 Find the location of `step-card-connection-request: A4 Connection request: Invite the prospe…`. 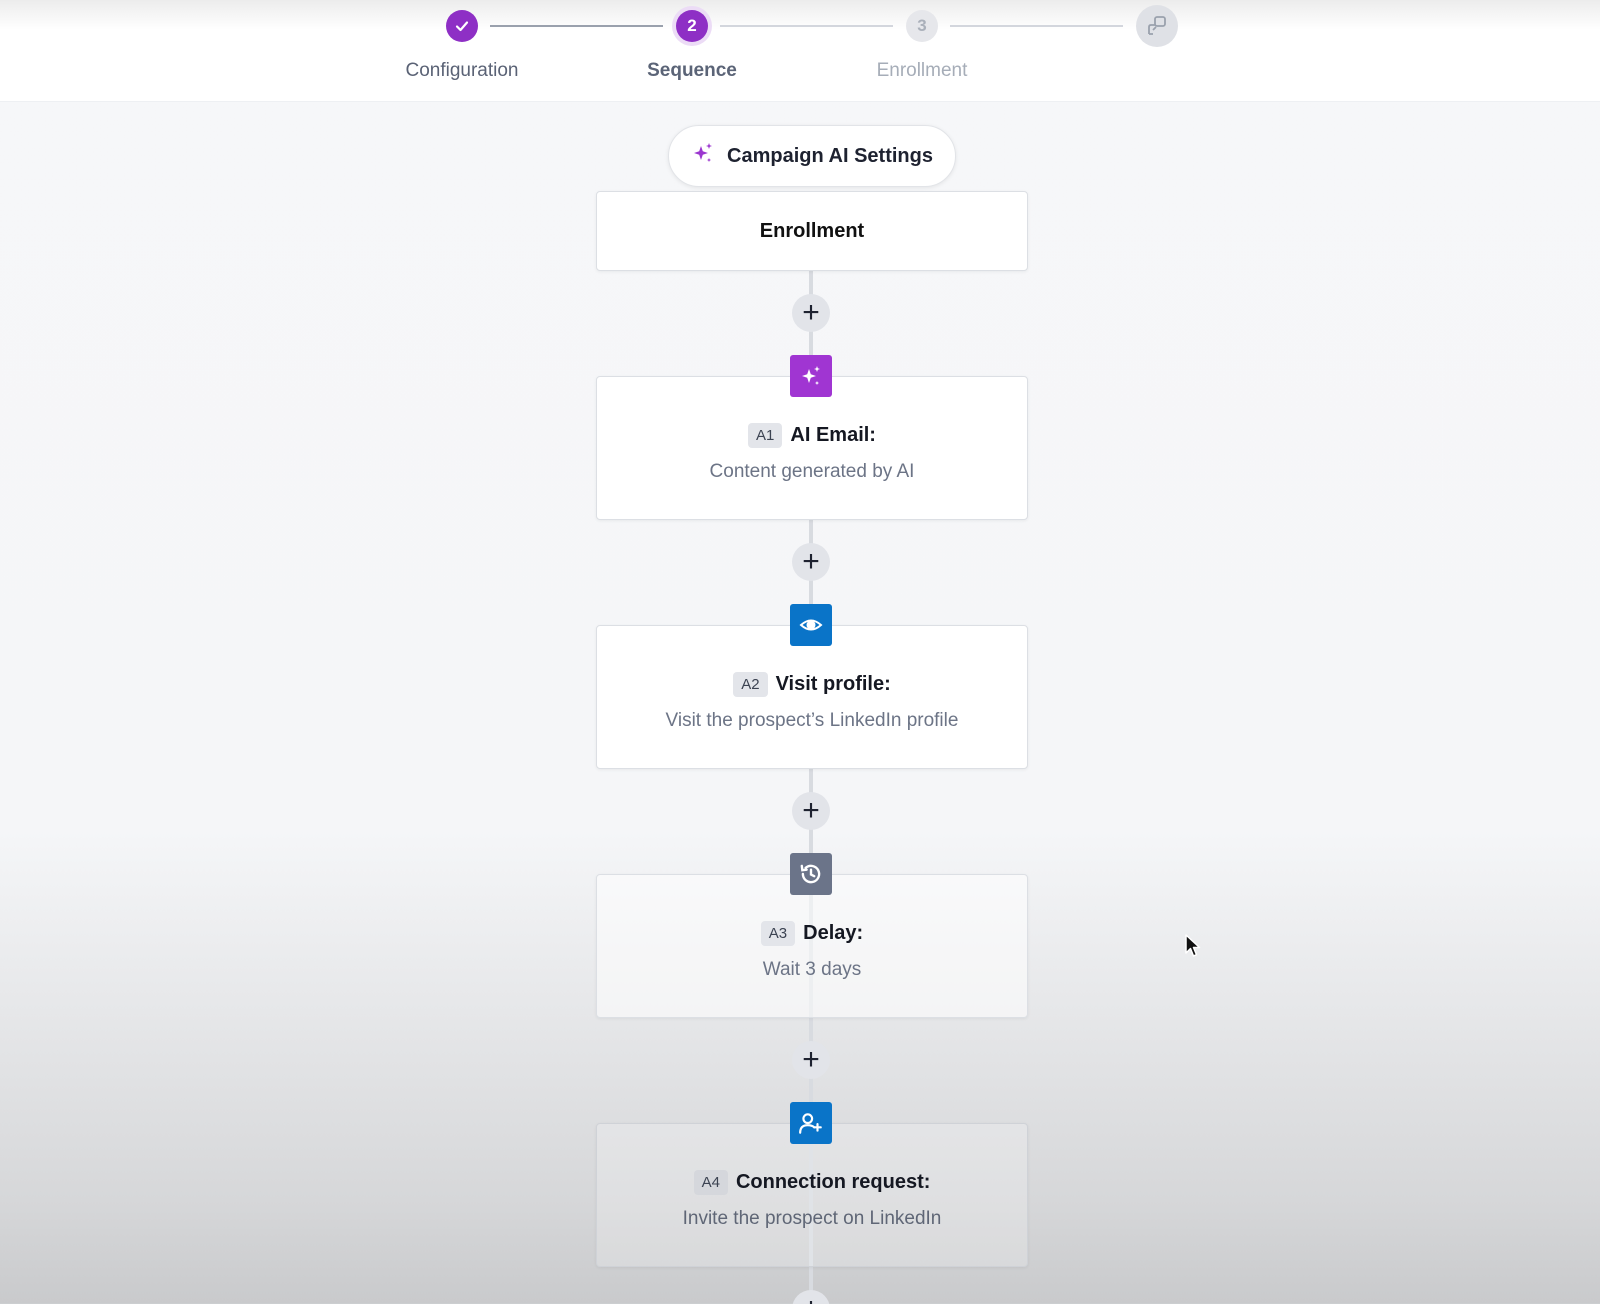

step-card-connection-request: A4 Connection request: Invite the prospe… is located at coordinates (812, 1195).